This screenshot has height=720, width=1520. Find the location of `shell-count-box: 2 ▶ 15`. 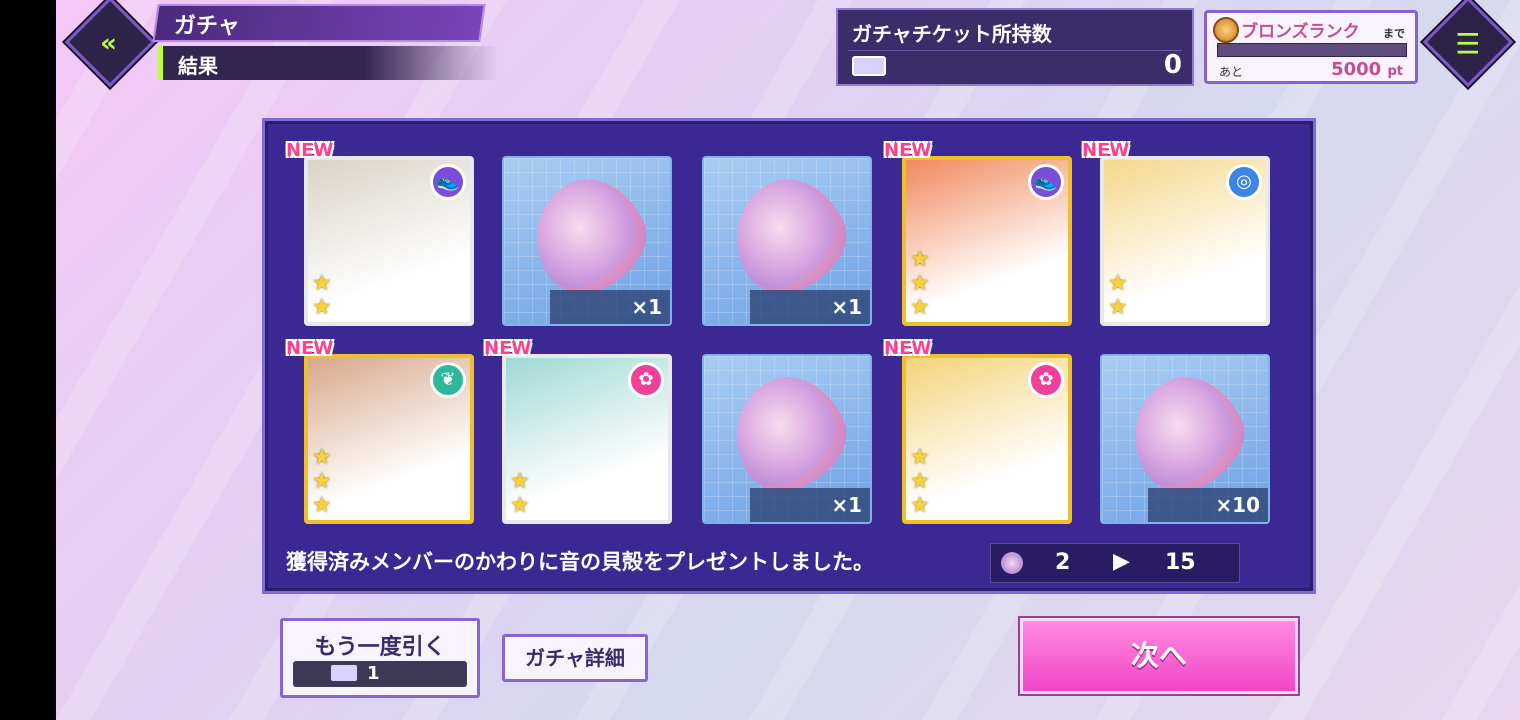

shell-count-box: 2 ▶ 15 is located at coordinates (1115, 563).